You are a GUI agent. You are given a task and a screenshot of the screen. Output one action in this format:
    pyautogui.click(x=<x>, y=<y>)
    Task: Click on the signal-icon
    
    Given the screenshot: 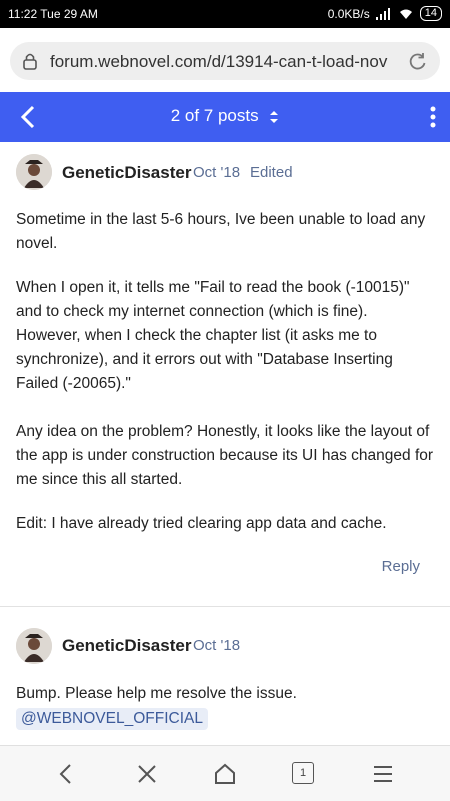 What is the action you would take?
    pyautogui.click(x=382, y=13)
    